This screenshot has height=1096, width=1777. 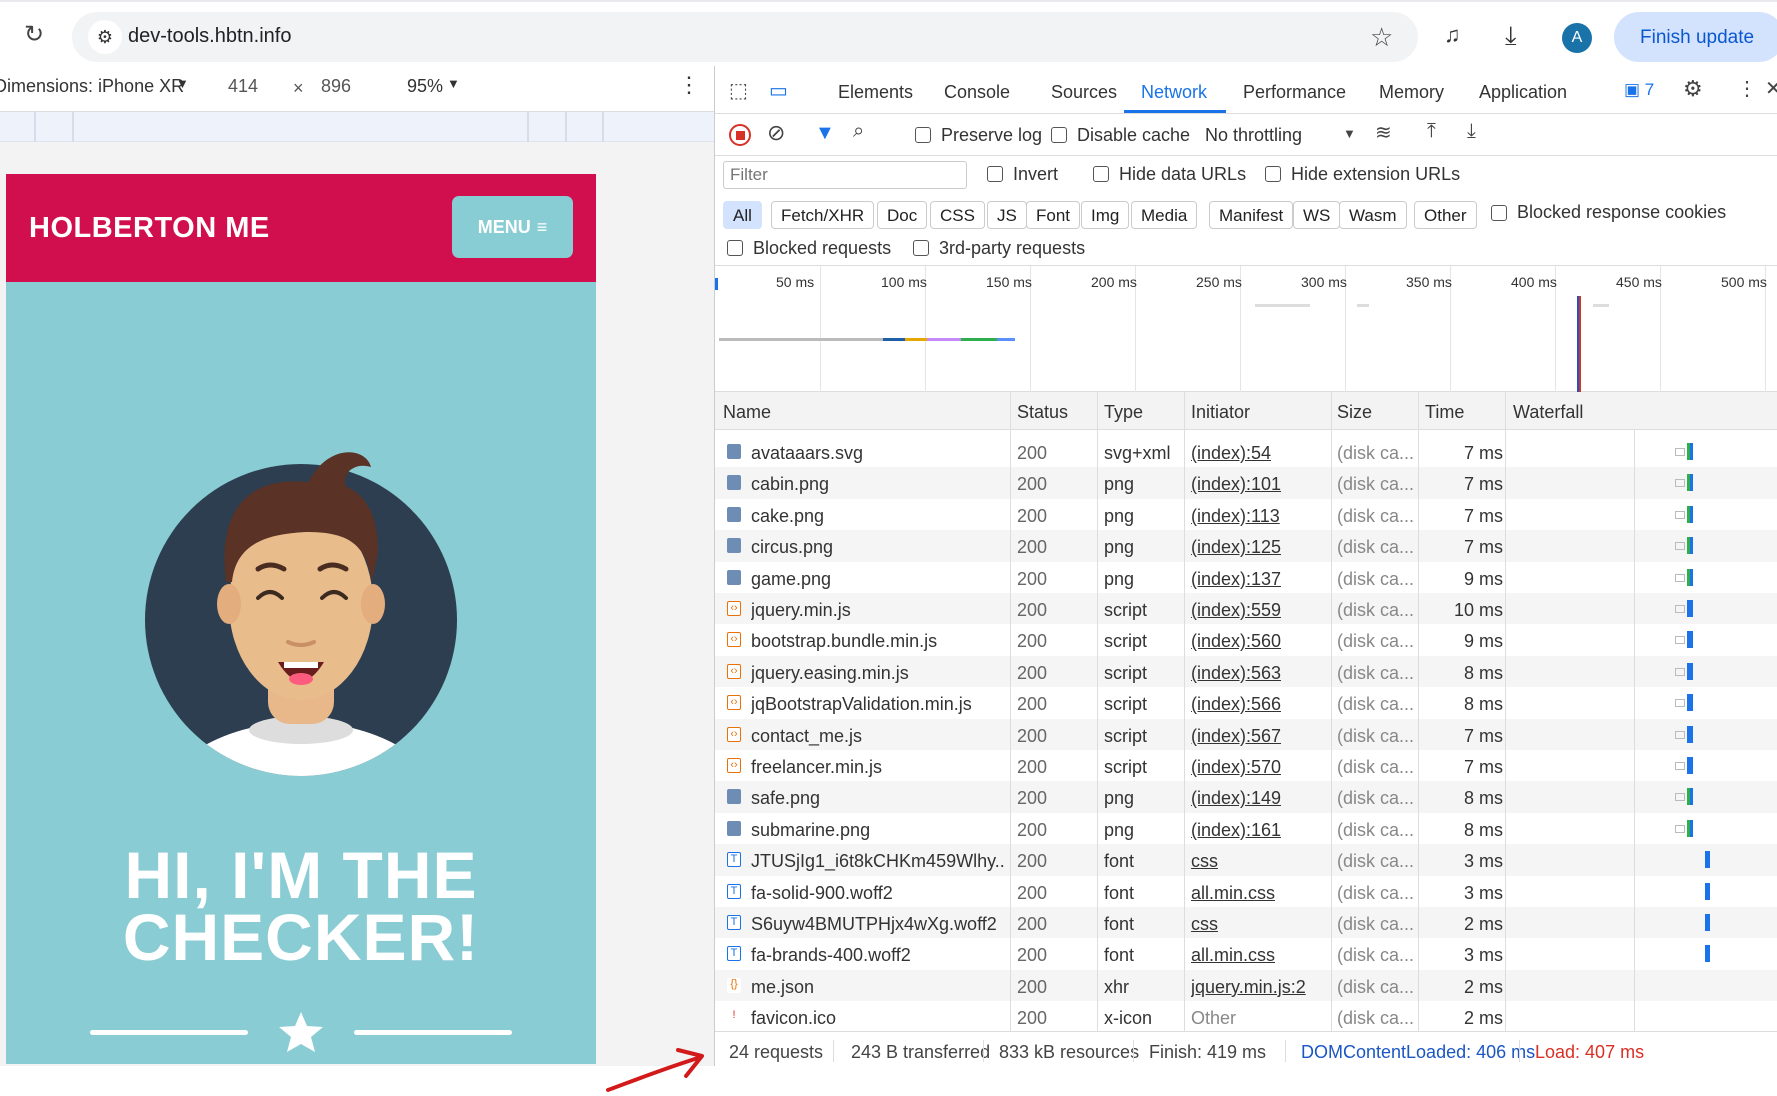 I want to click on request-row: game.png 200 png (index):137 (disk ca... 9 ms, so click(x=1246, y=577).